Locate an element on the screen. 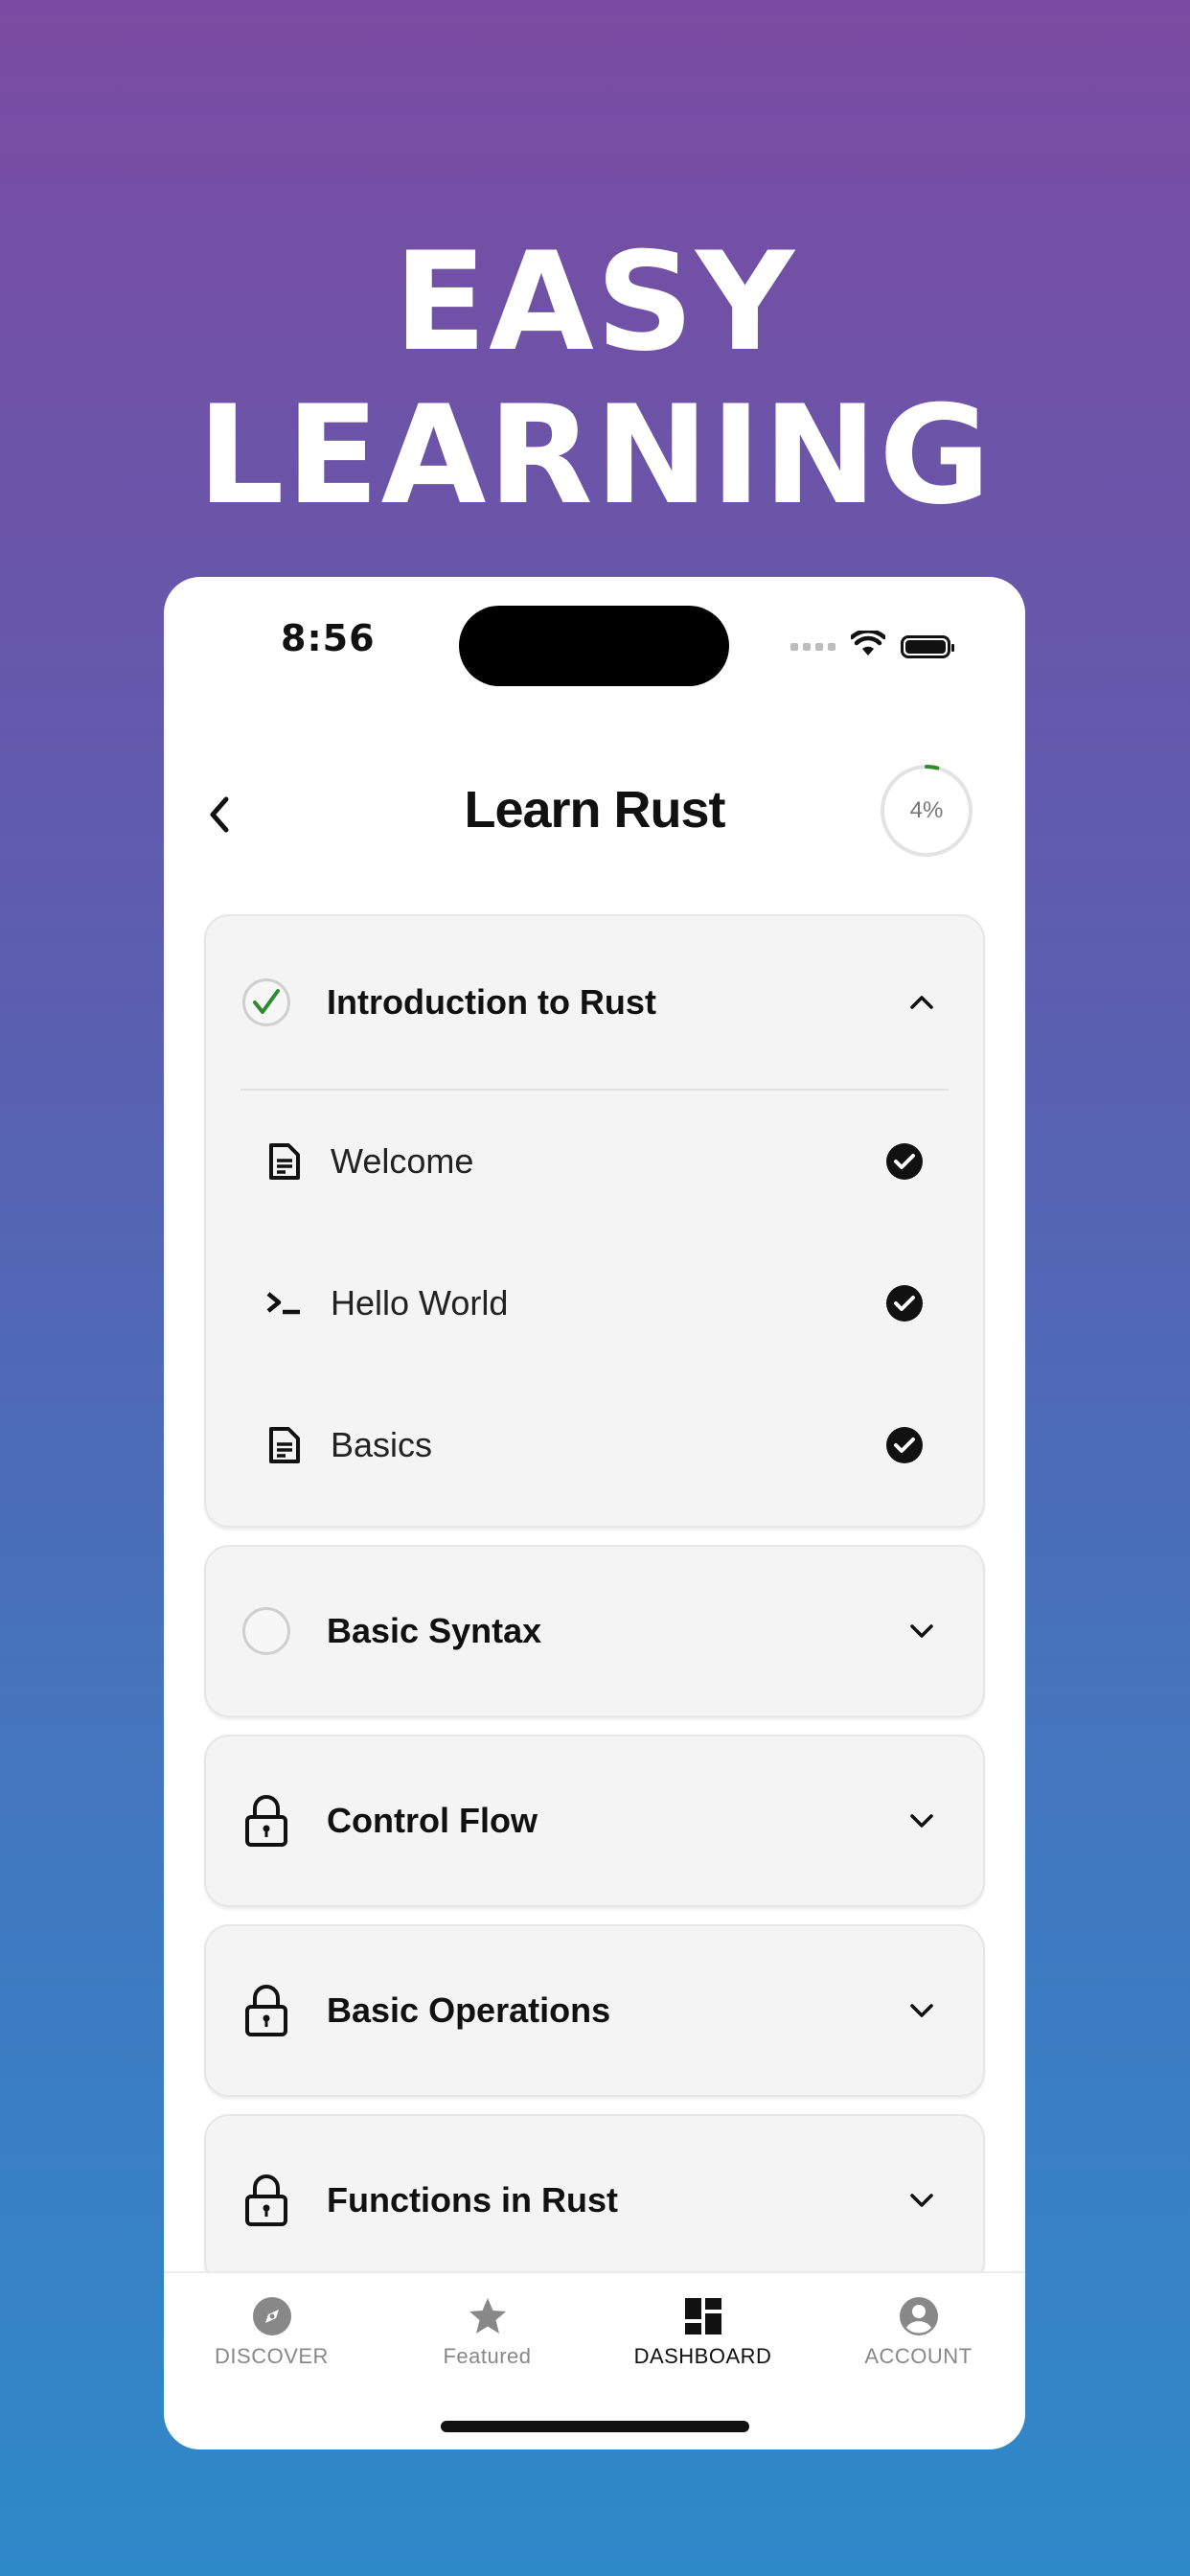  module-card: Basic Syntax is located at coordinates (594, 1631).